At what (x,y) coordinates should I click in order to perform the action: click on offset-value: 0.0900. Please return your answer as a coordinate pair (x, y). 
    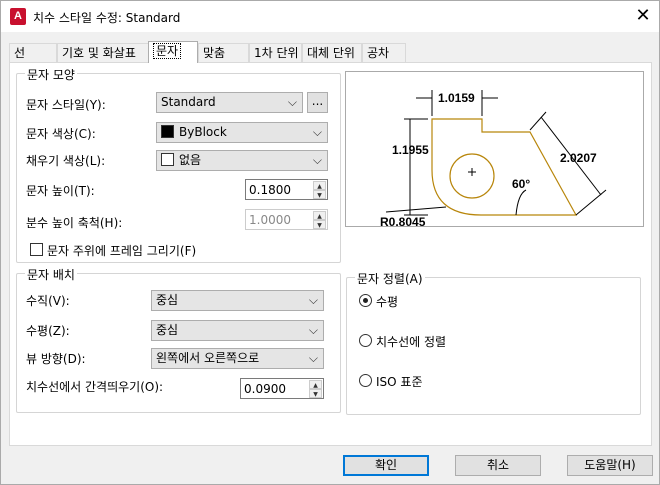
    Looking at the image, I should click on (265, 389).